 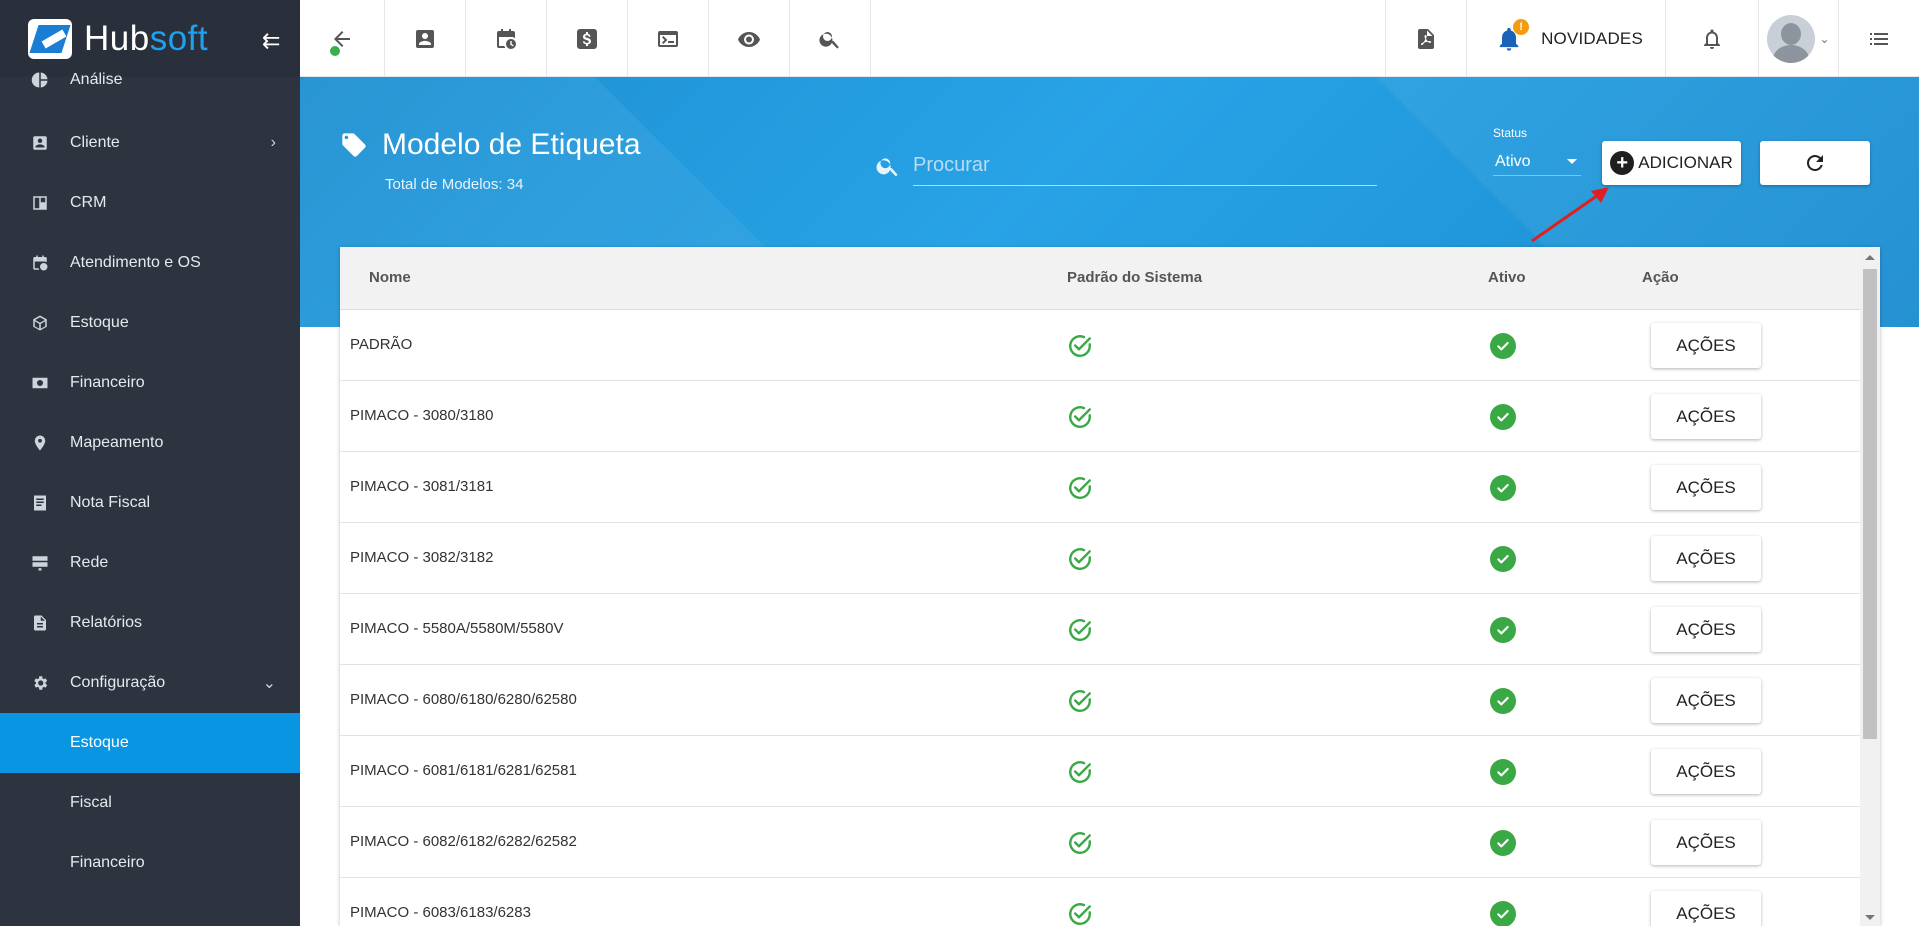 What do you see at coordinates (422, 486) in the screenshot?
I see `row-name: PIMACO - 3081/3181` at bounding box center [422, 486].